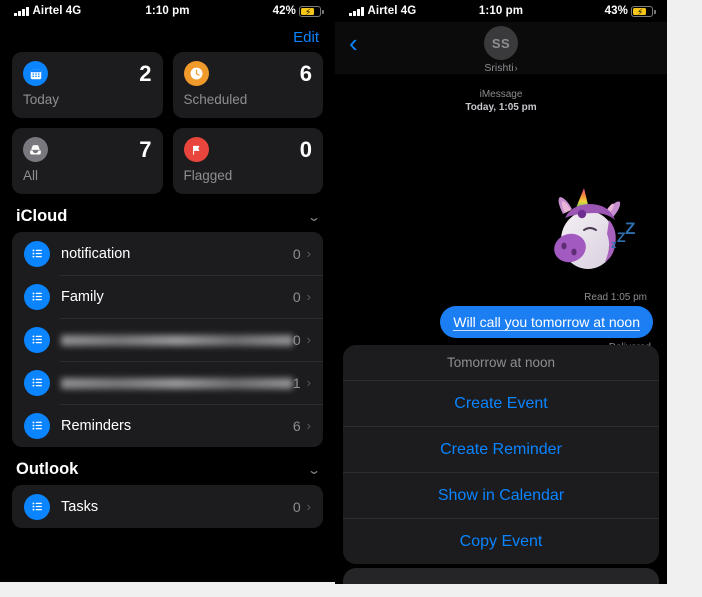  I want to click on thread-timestamp: iMessage Today, 1:05 pm, so click(501, 94).